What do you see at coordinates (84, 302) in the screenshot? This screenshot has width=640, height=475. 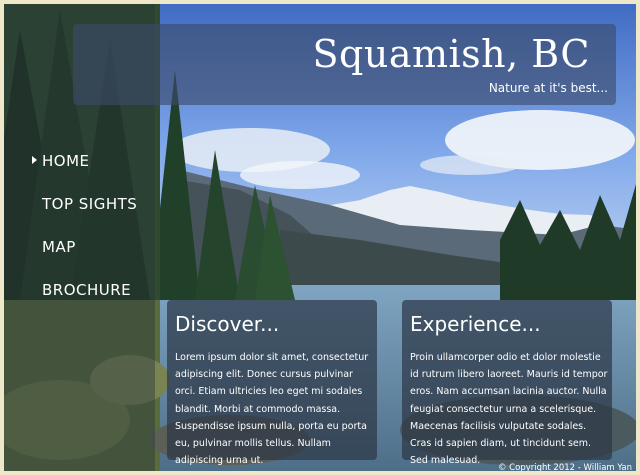 I see `nav-item-brochure: BROCHURE` at bounding box center [84, 302].